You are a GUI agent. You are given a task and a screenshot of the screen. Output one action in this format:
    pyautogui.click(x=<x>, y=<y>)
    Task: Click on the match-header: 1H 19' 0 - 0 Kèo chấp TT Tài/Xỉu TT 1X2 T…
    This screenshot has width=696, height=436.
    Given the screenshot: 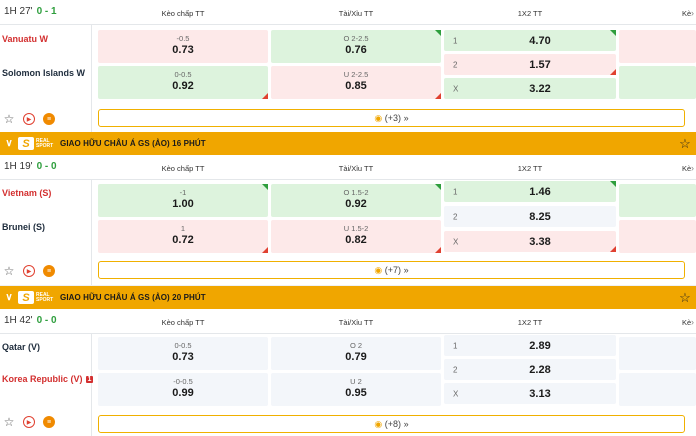 What is the action you would take?
    pyautogui.click(x=348, y=167)
    